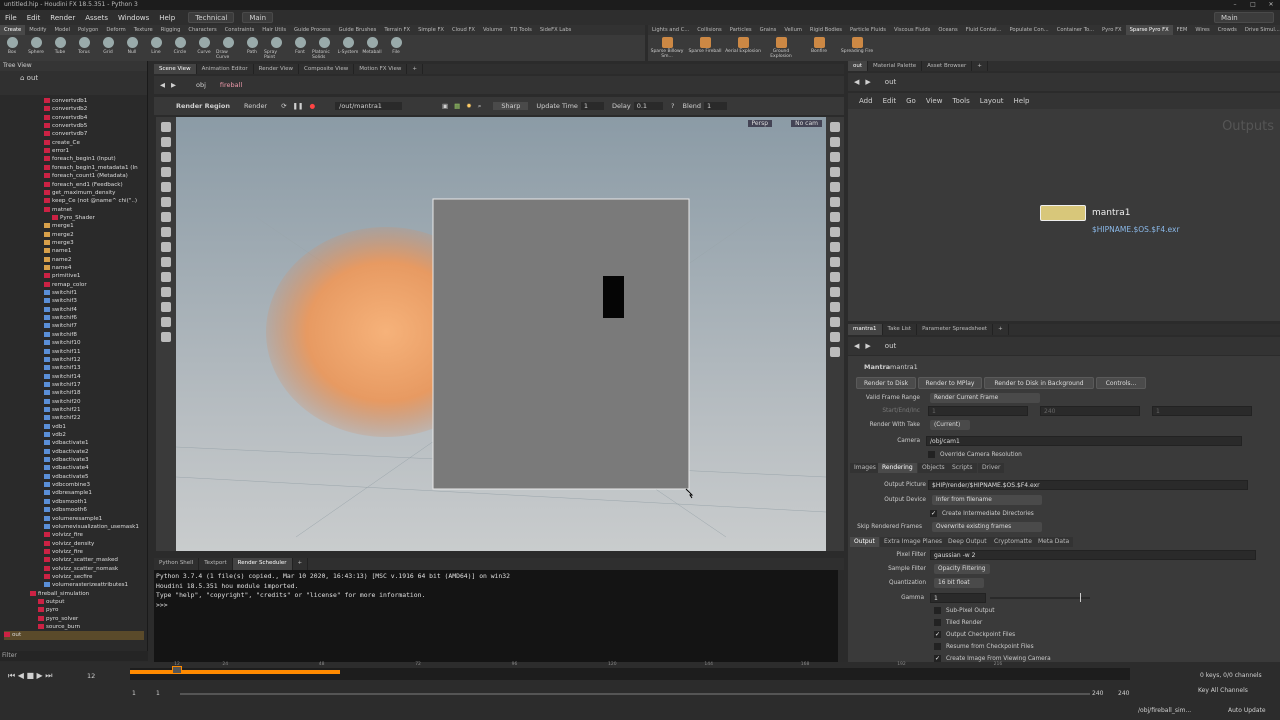 This screenshot has width=1280, height=720. Describe the element at coordinates (12, 48) in the screenshot. I see `shelf-tool: Box` at that location.